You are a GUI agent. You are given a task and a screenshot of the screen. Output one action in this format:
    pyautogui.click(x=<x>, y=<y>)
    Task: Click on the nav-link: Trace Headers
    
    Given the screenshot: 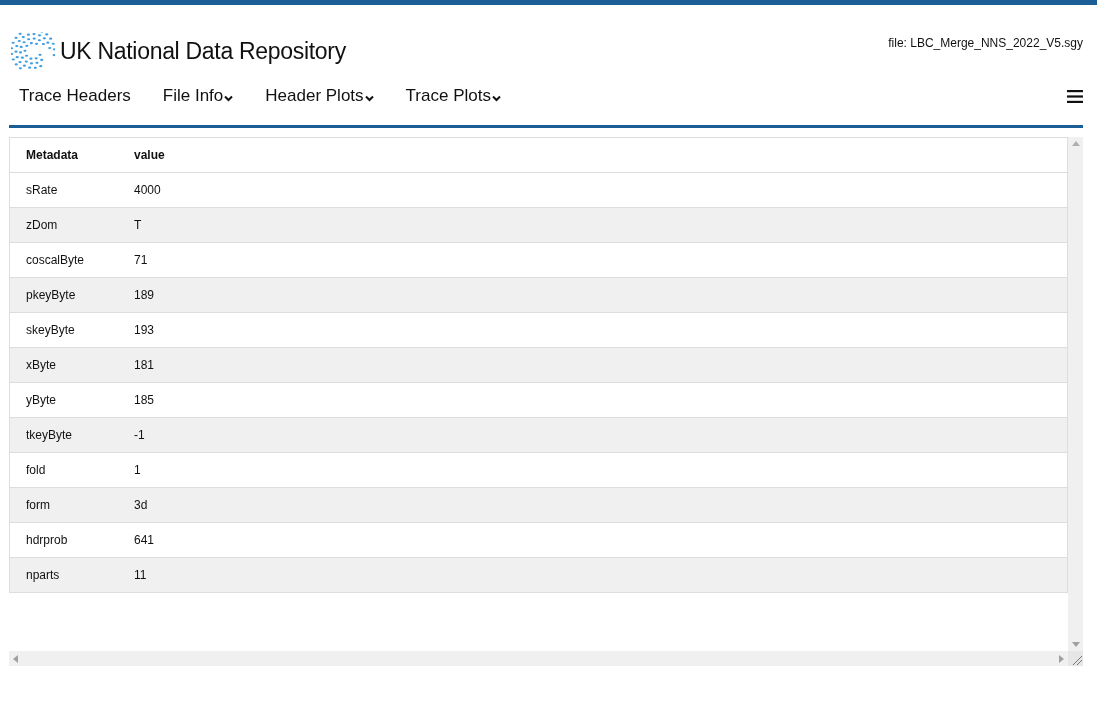 What is the action you would take?
    pyautogui.click(x=75, y=96)
    